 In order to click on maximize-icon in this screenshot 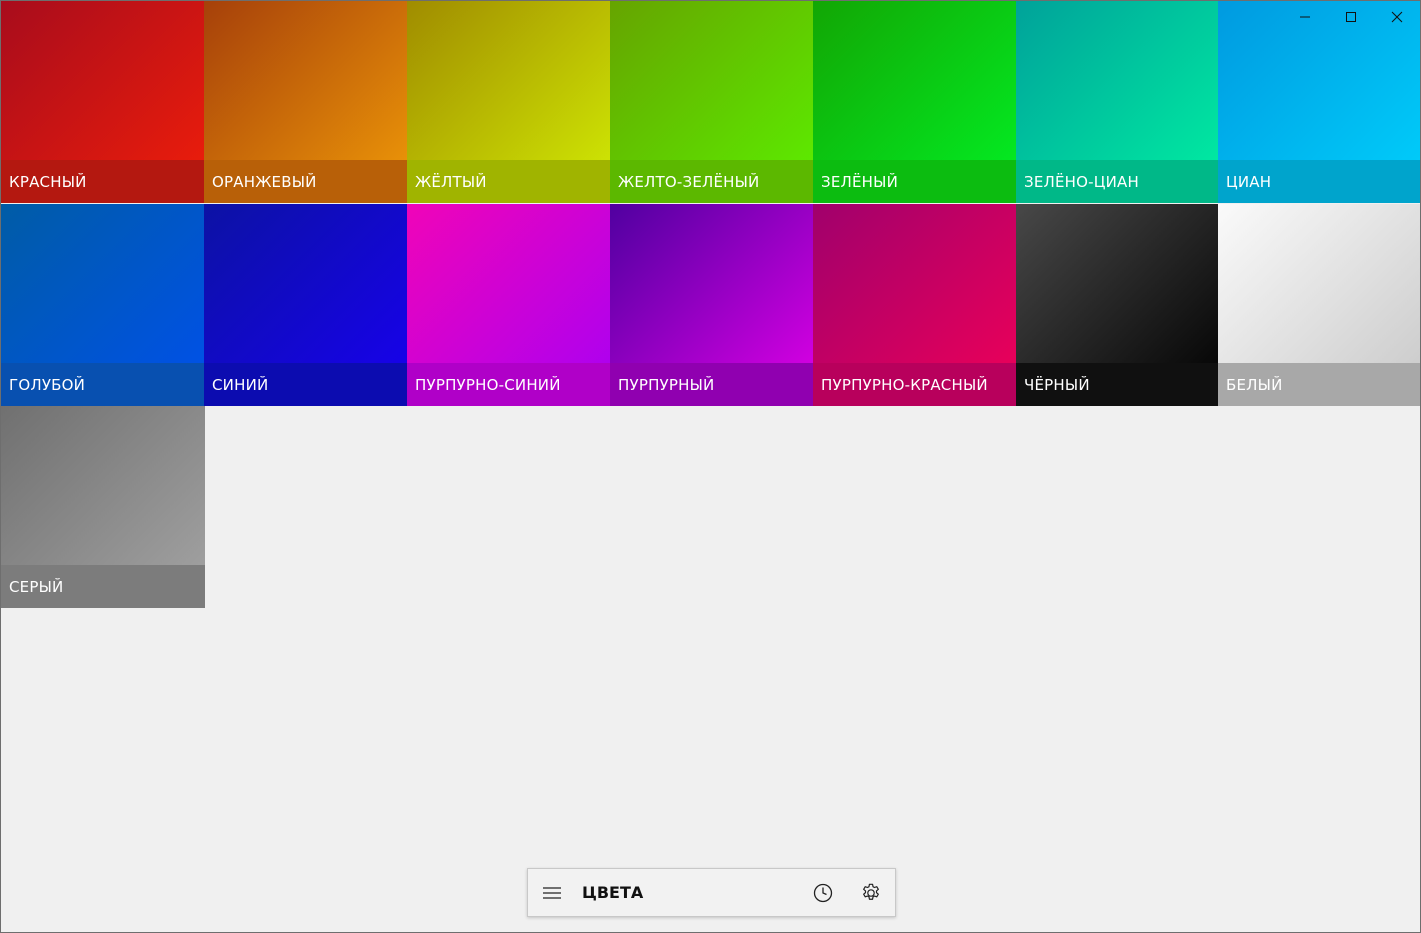, I will do `click(1351, 17)`.